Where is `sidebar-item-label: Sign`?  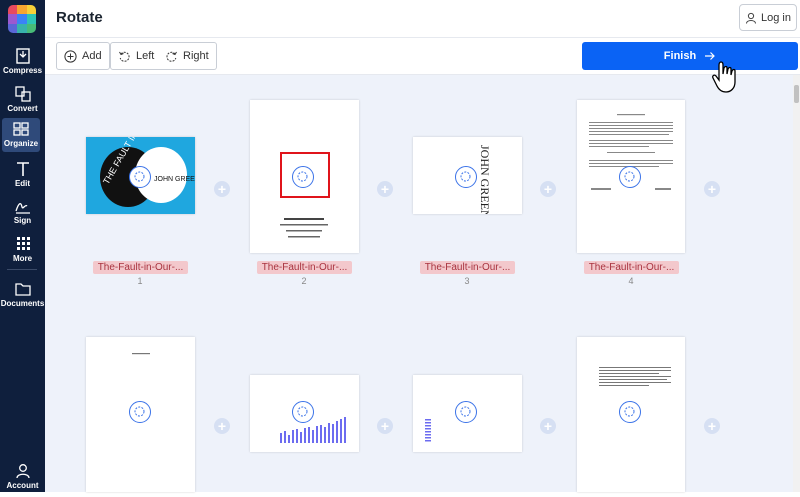 sidebar-item-label: Sign is located at coordinates (22, 220).